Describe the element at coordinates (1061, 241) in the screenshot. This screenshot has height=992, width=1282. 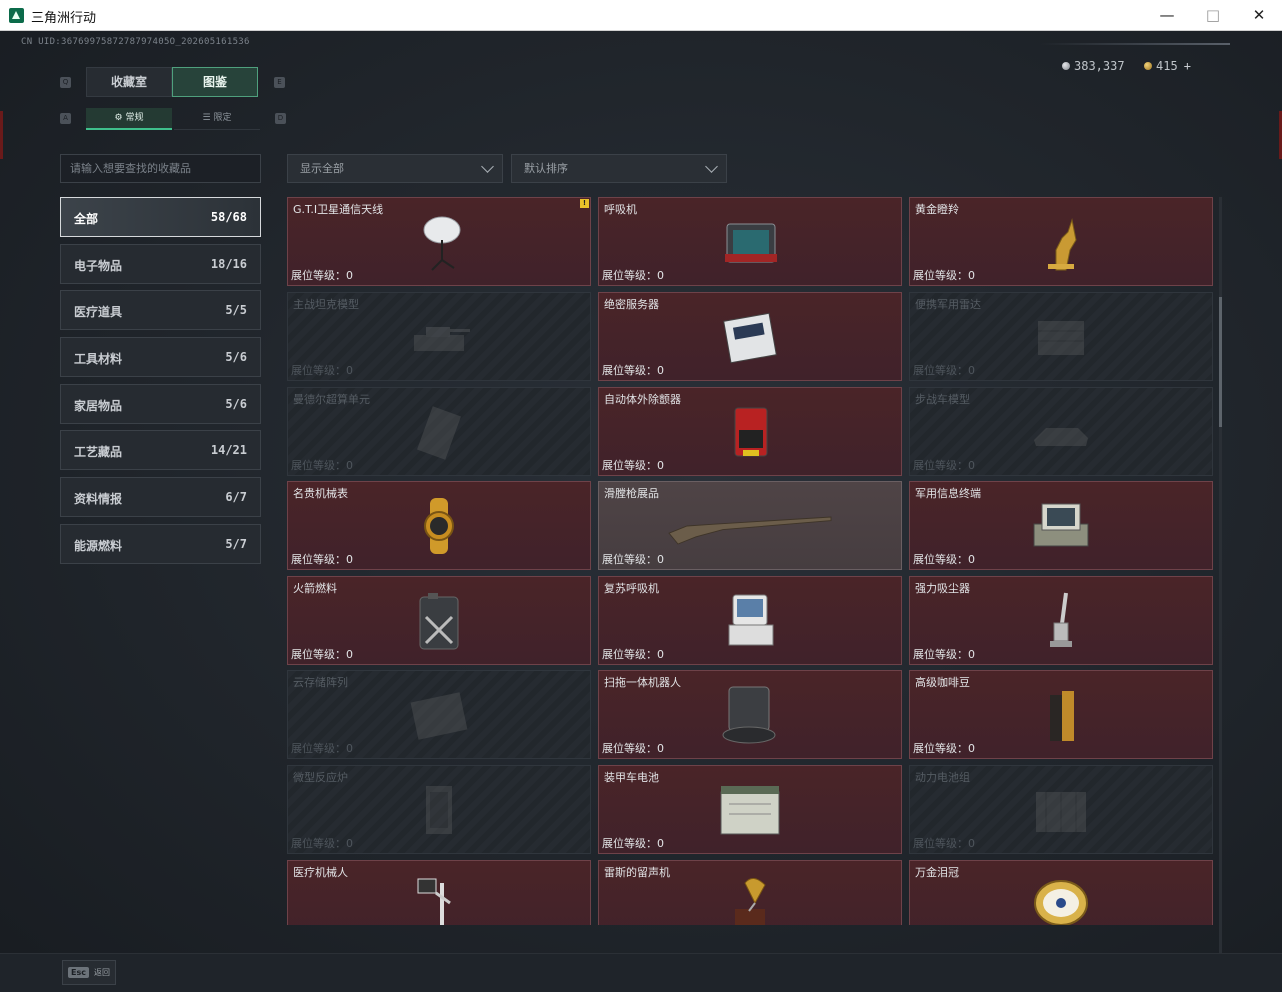
I see `collection-item-card: 黄金瞪羚展位等级：0` at that location.